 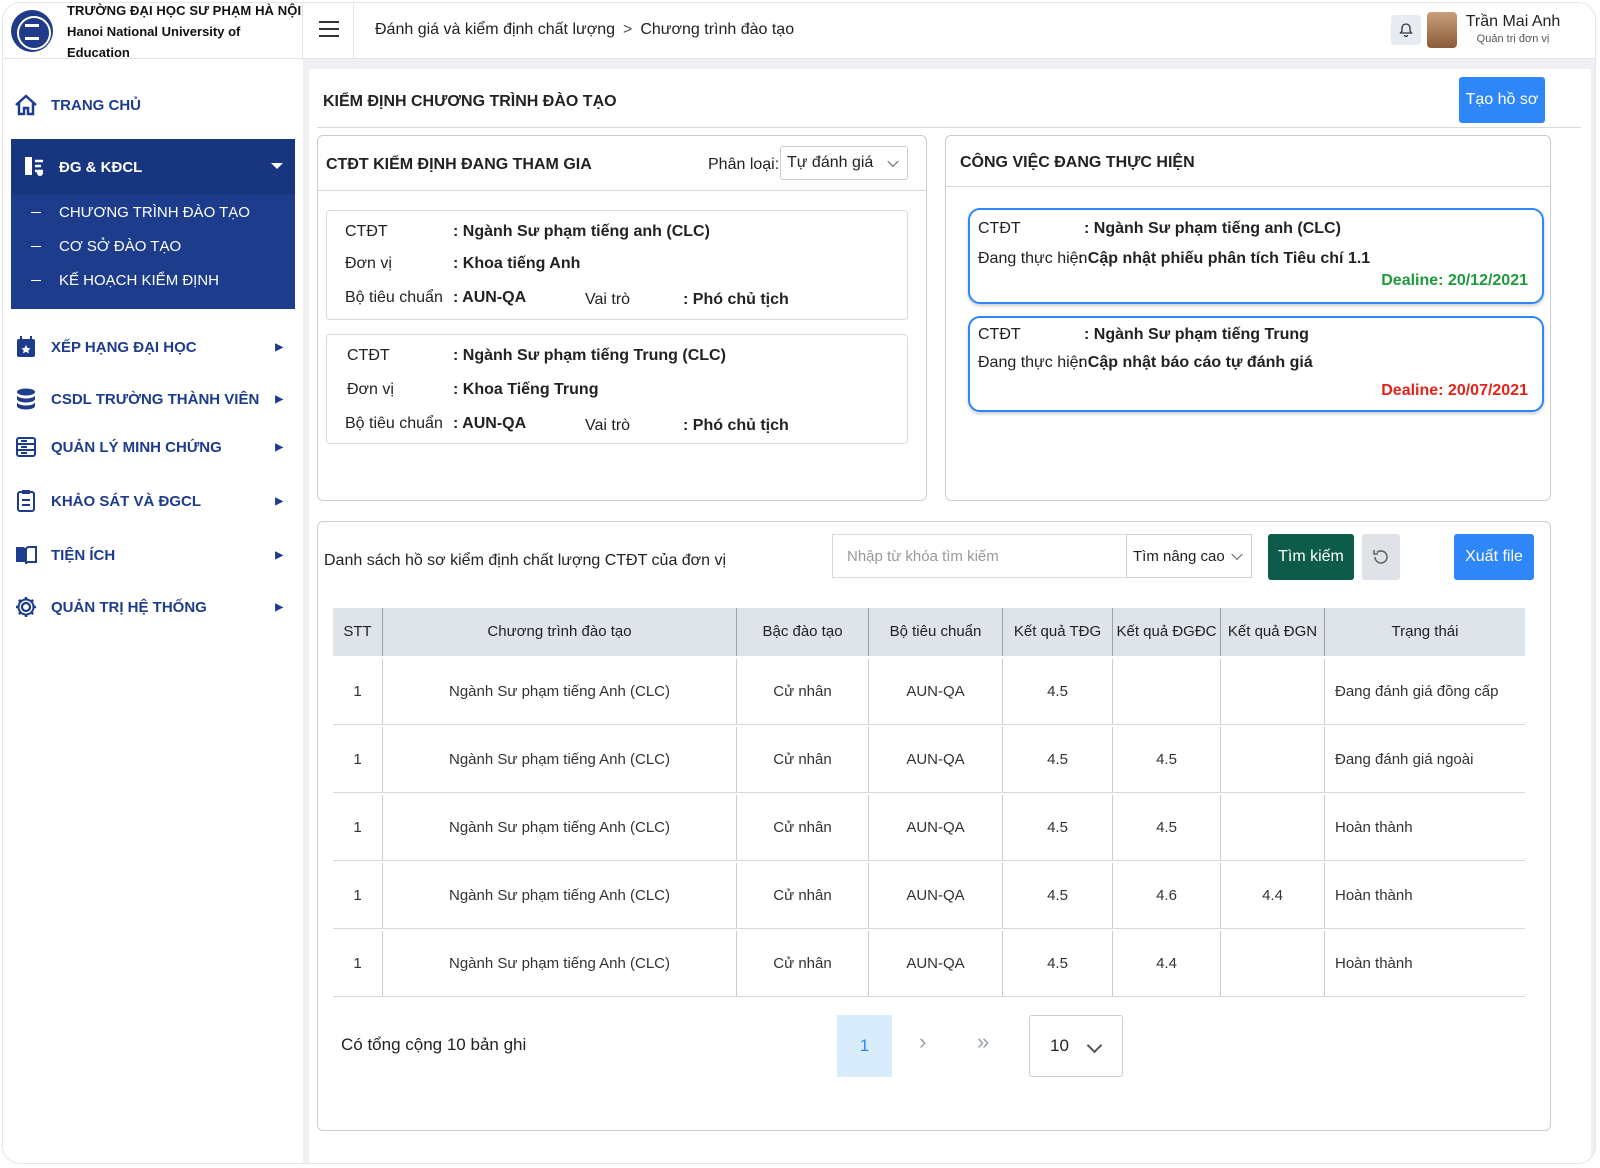 What do you see at coordinates (1212, 228) in the screenshot?
I see `task-program-value: : Ngành Sư phạm tiếng anh (CLC)` at bounding box center [1212, 228].